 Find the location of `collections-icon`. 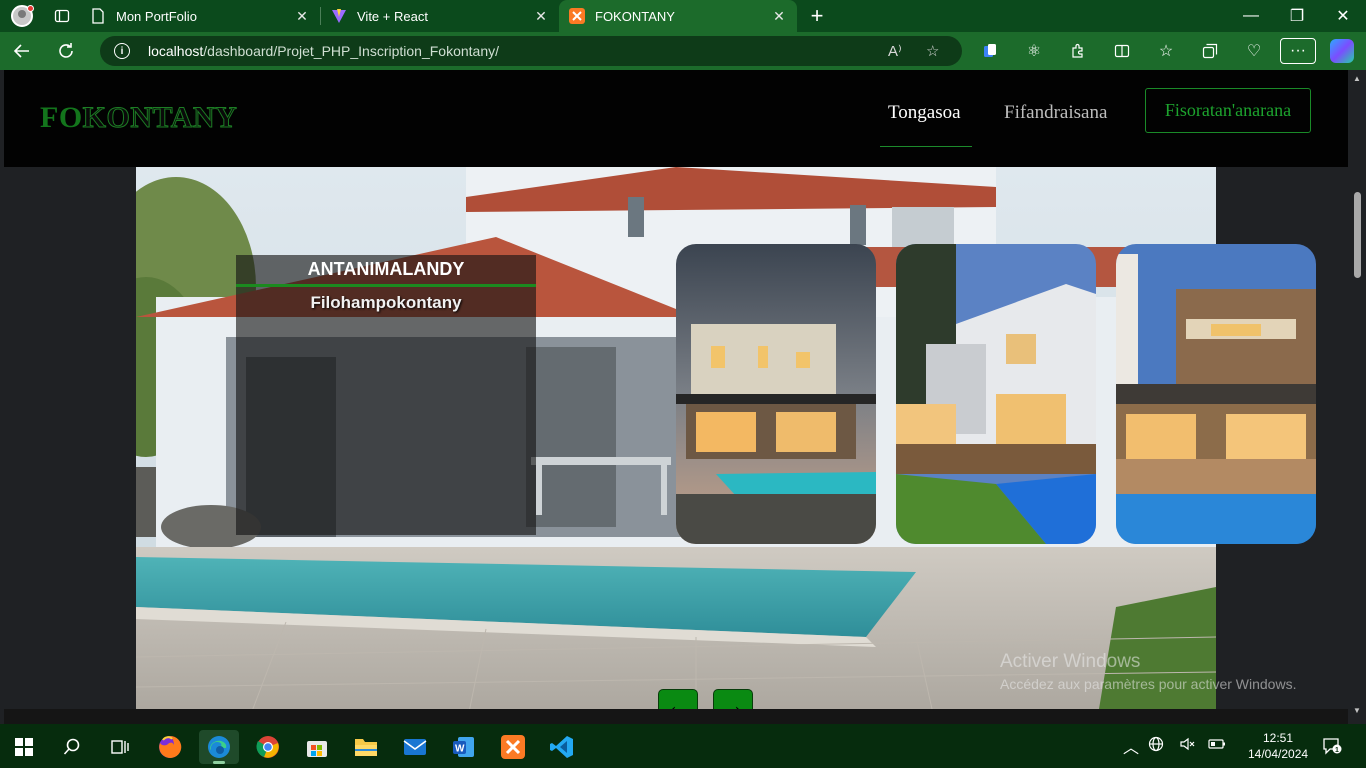

collections-icon is located at coordinates (990, 51).